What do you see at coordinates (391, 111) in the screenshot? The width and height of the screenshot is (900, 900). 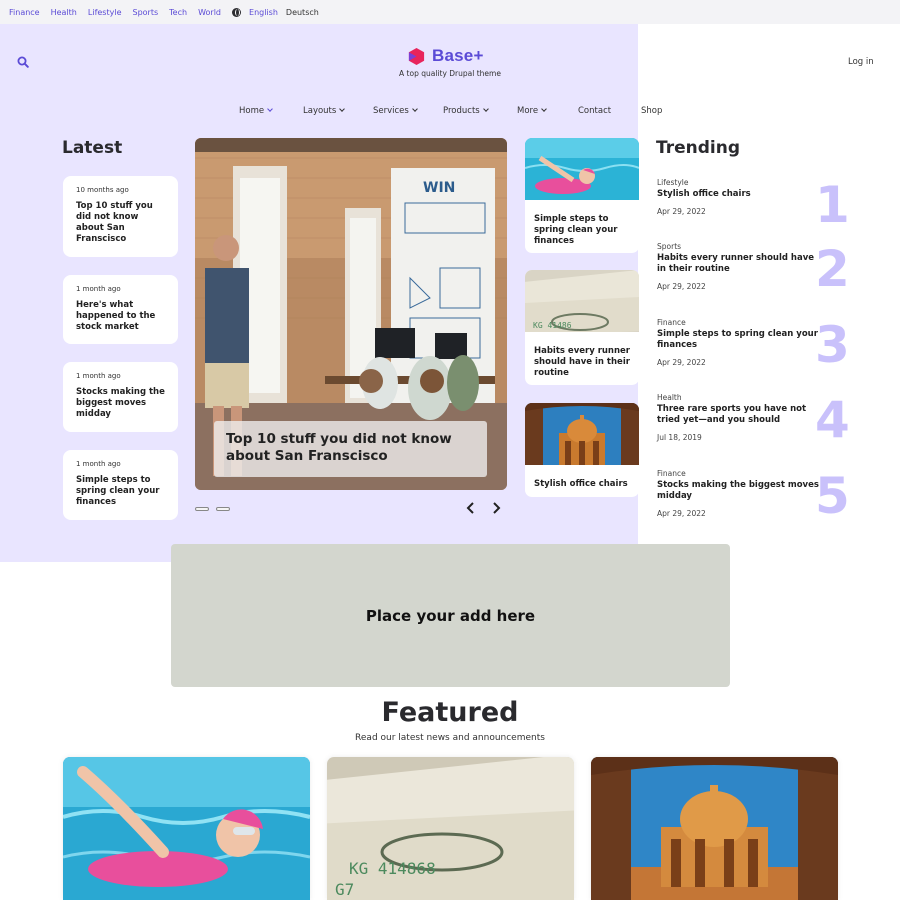 I see `nav-item-label: Services` at bounding box center [391, 111].